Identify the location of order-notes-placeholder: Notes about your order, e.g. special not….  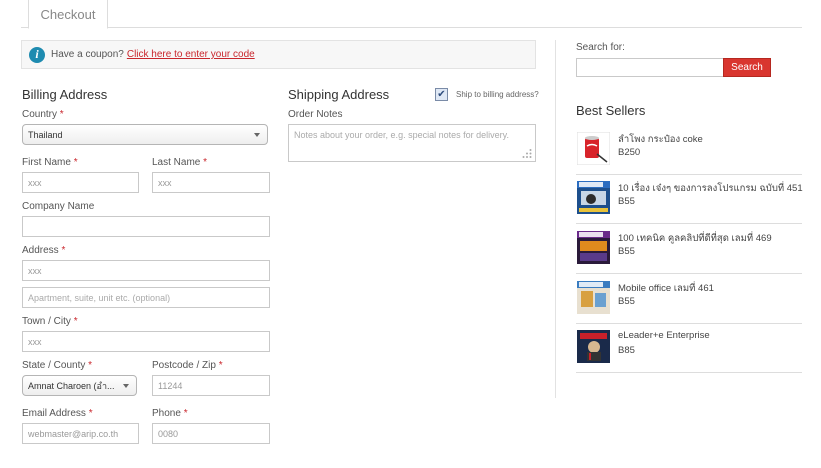
(401, 135).